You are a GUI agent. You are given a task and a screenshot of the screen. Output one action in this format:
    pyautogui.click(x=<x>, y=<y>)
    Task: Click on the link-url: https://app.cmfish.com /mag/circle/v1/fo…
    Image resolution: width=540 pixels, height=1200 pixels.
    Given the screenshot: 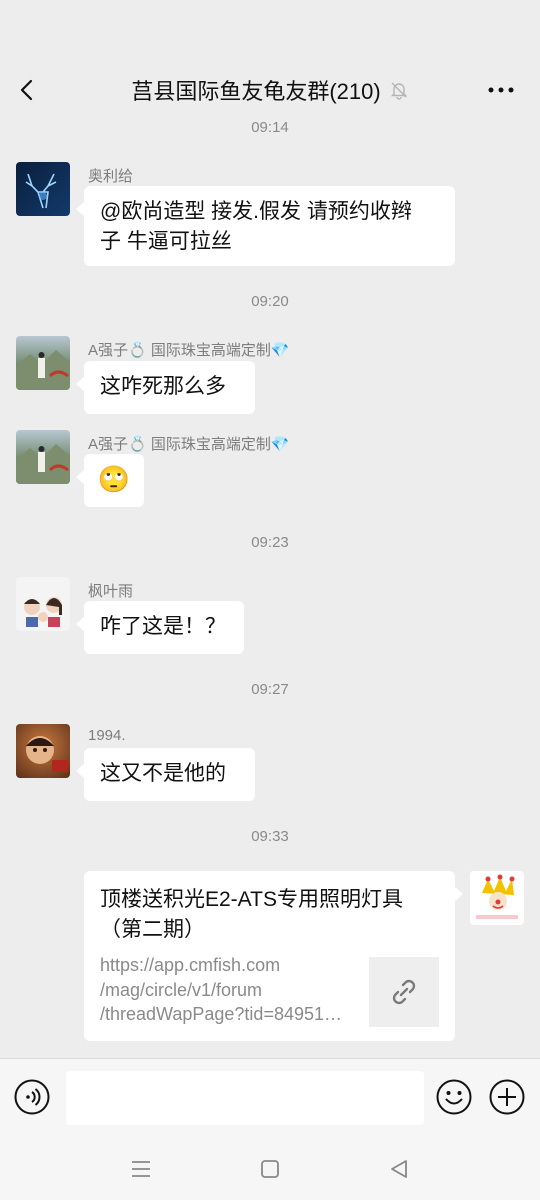 What is the action you would take?
    pyautogui.click(x=225, y=990)
    